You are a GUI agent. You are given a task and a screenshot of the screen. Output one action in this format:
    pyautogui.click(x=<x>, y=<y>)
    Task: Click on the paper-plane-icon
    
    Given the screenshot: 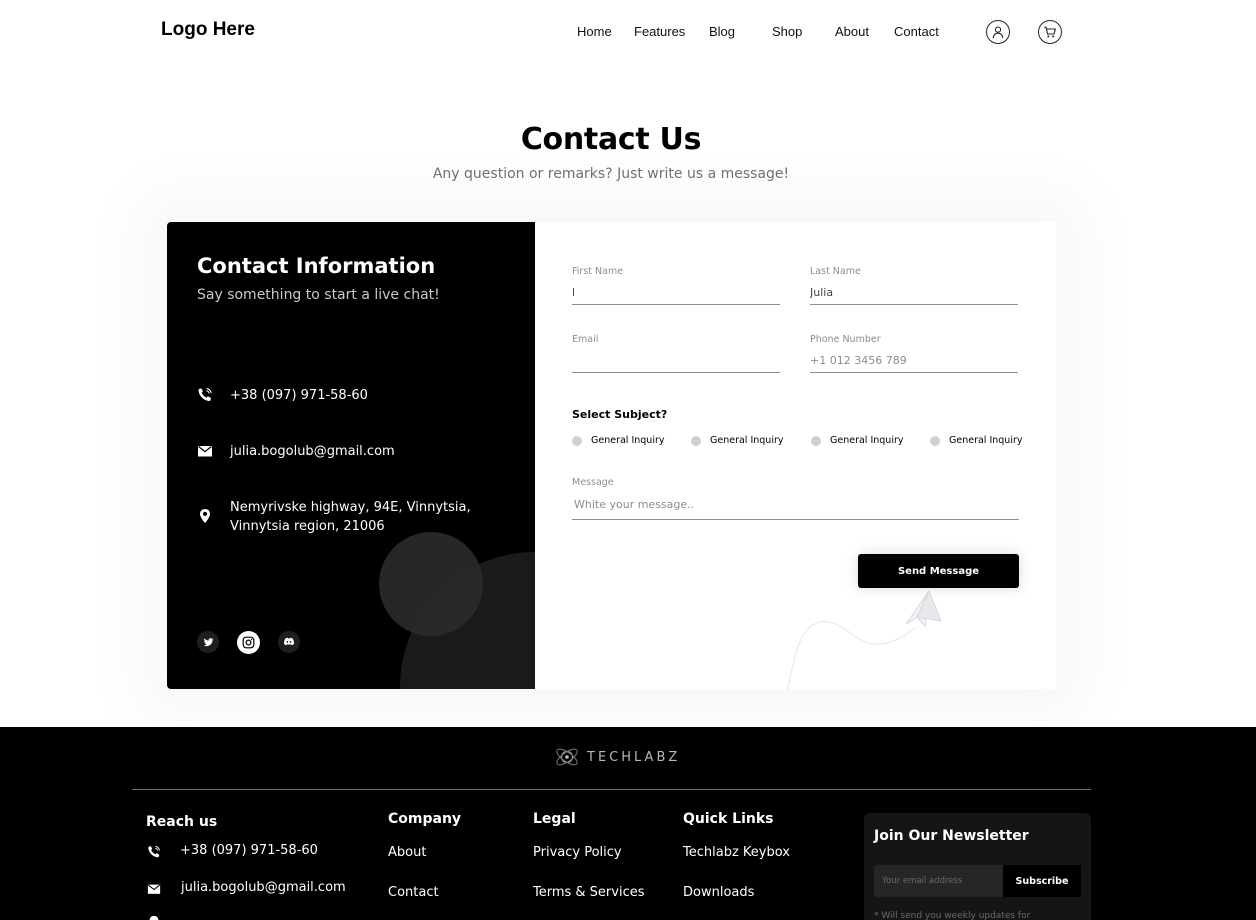 What is the action you would take?
    pyautogui.click(x=864, y=640)
    